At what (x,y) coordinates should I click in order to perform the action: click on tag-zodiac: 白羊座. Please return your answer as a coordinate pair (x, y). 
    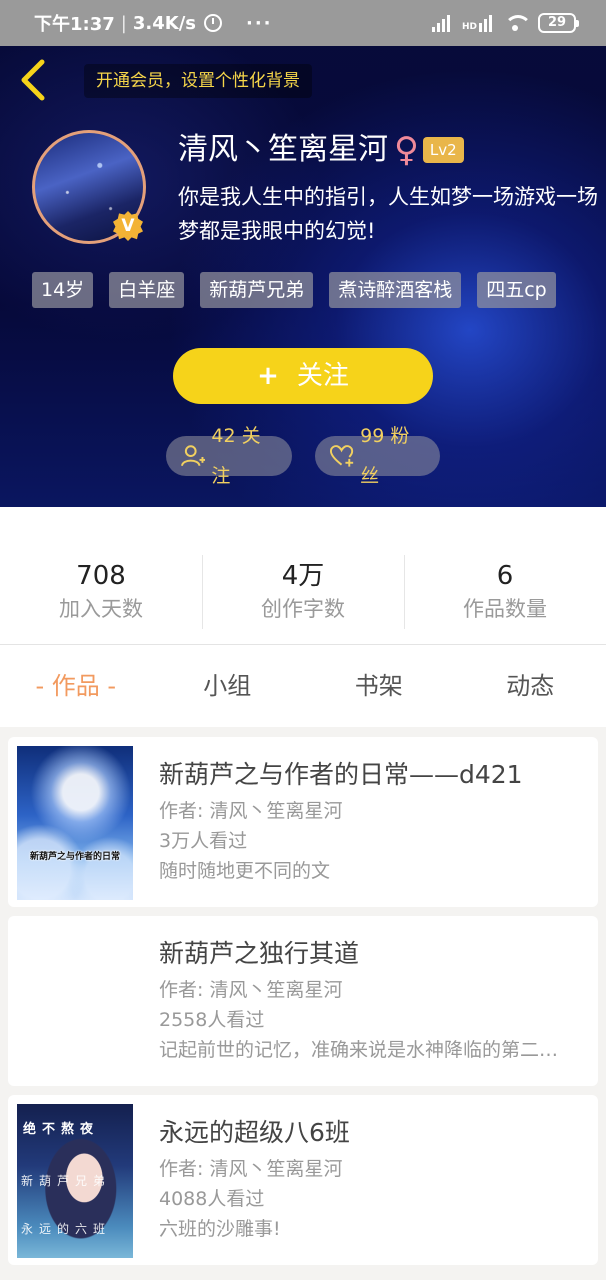
    Looking at the image, I should click on (147, 290).